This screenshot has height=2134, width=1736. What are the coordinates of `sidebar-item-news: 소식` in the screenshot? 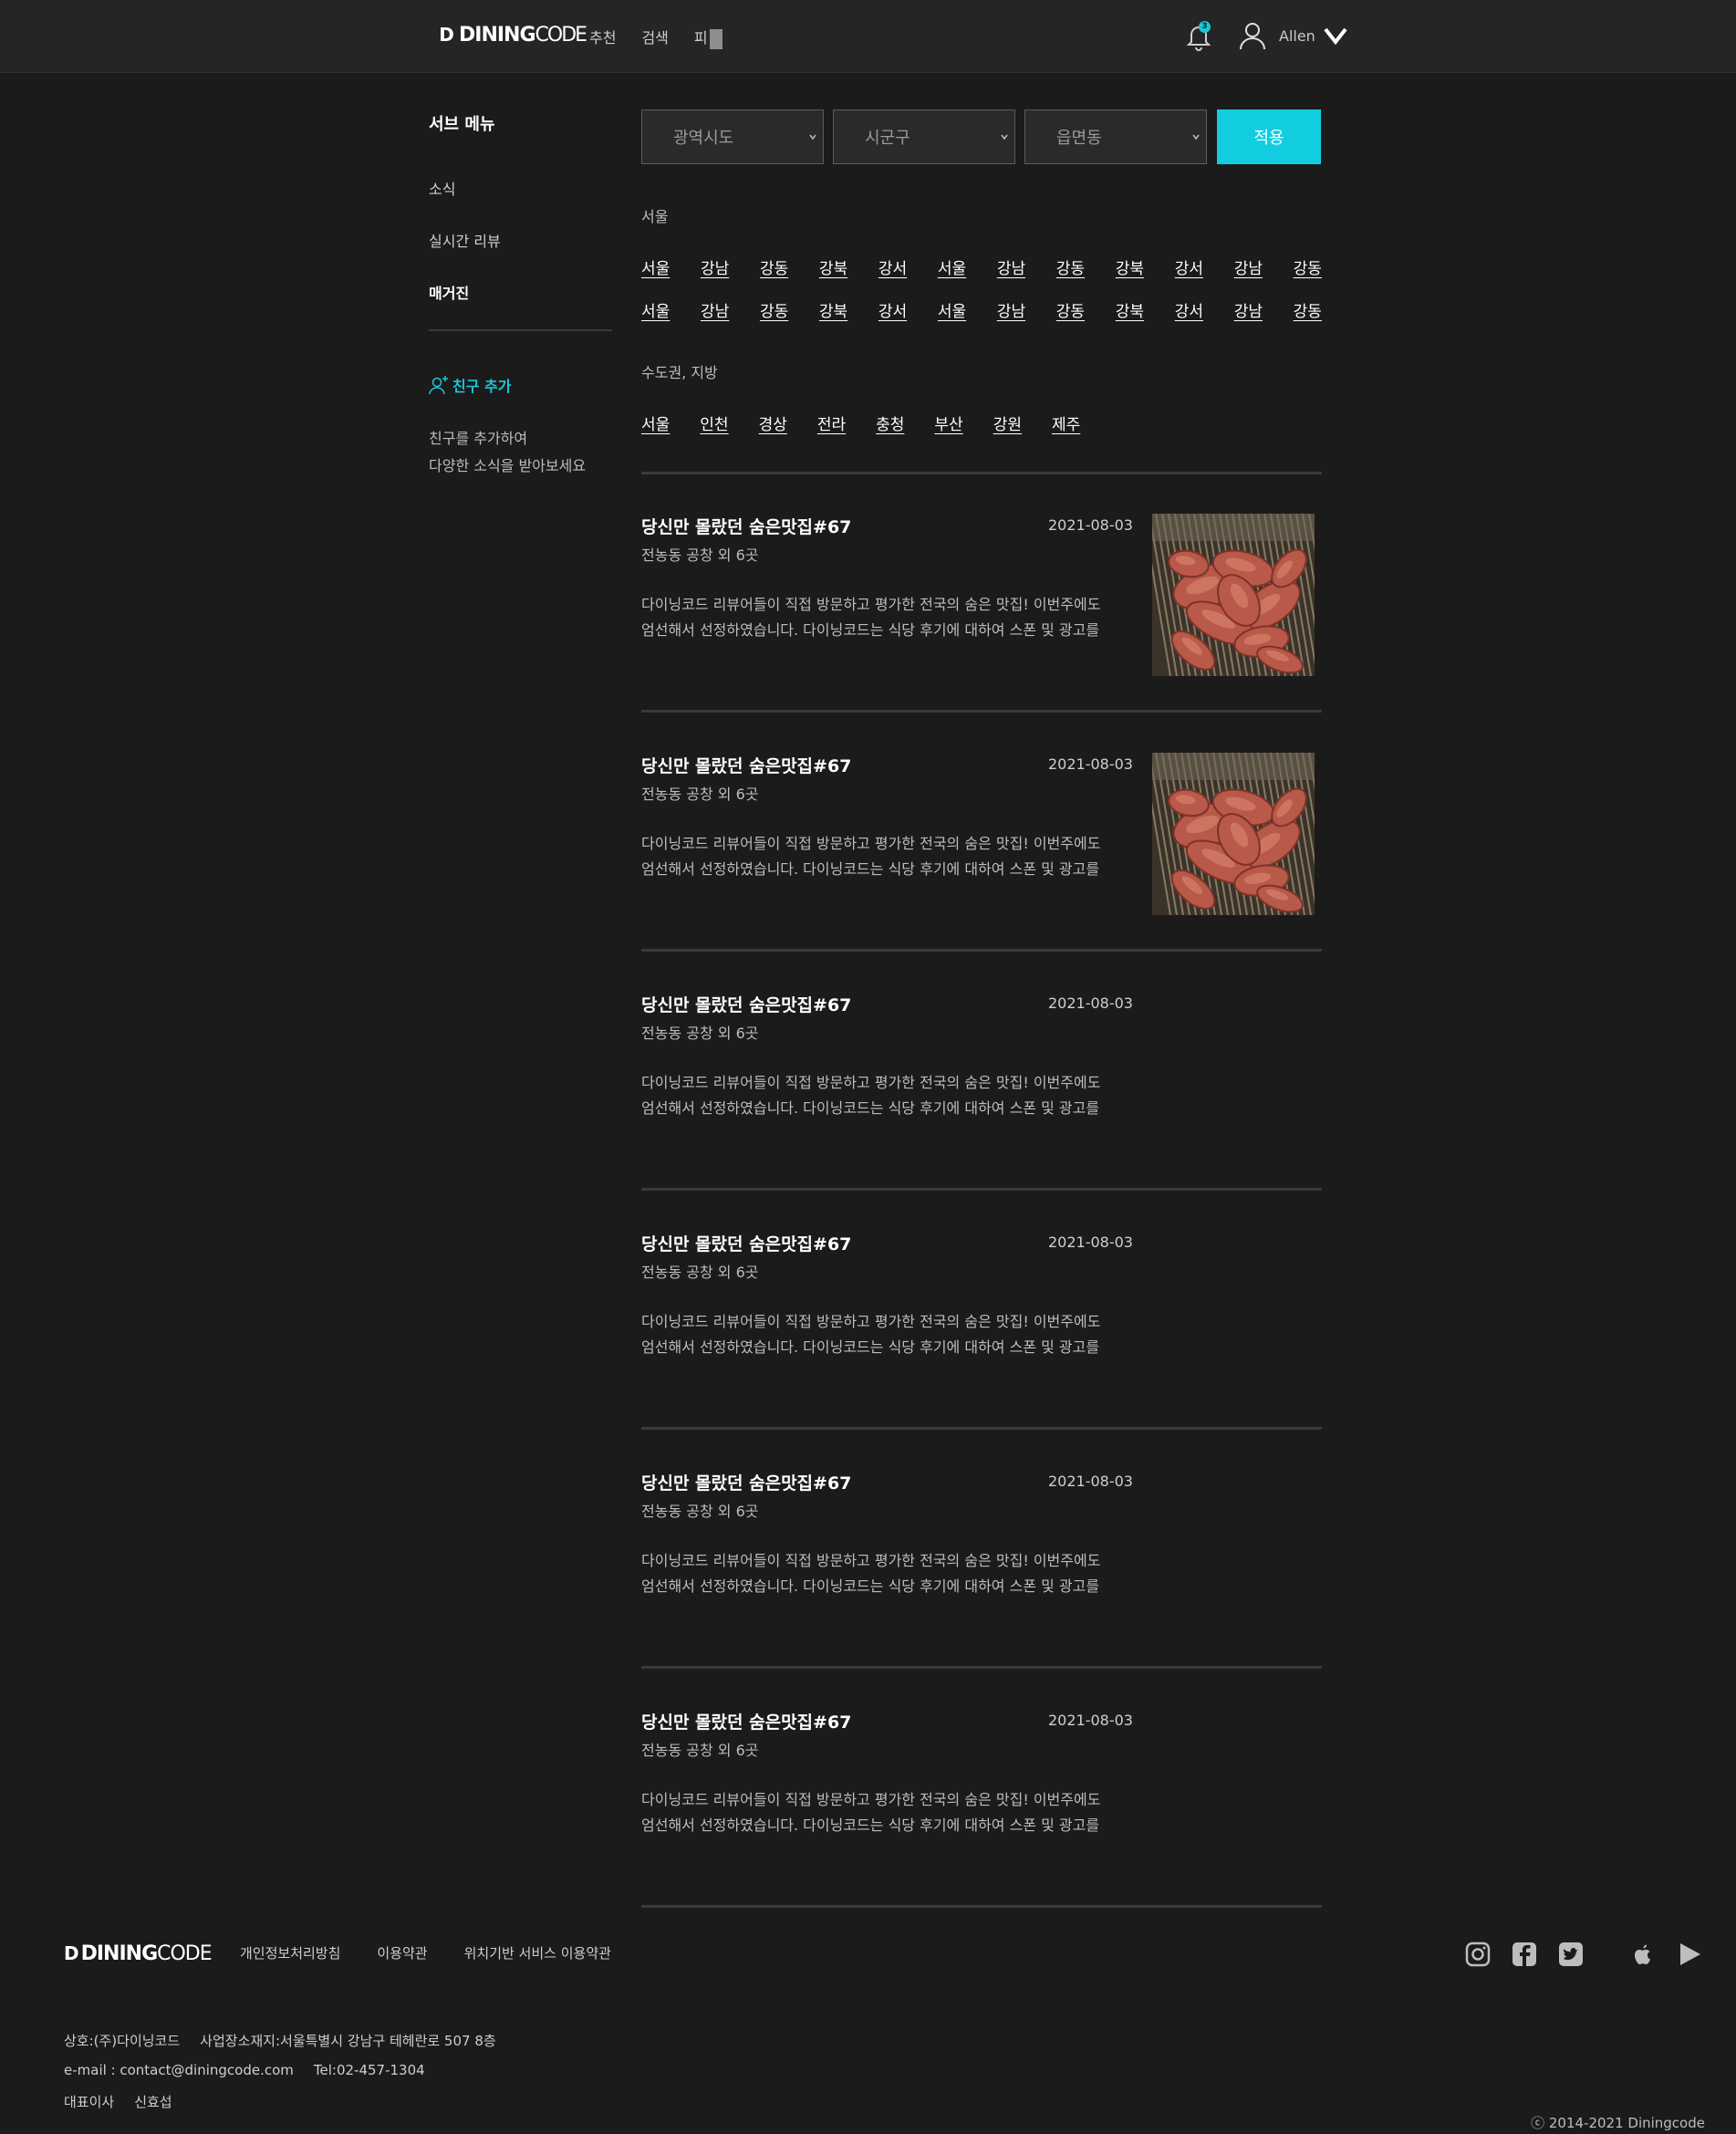 It's located at (442, 188).